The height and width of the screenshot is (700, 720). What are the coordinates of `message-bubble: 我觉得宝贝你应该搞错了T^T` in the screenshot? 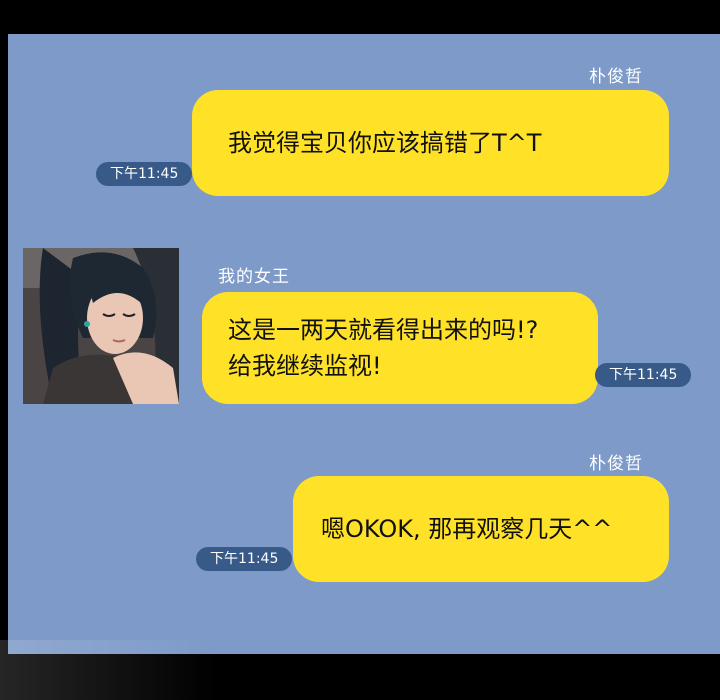 It's located at (430, 143).